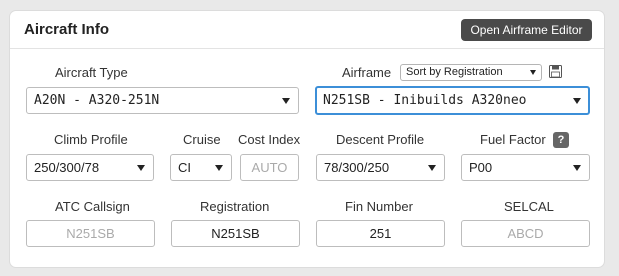 This screenshot has width=619, height=276. I want to click on registration-label: Registration, so click(235, 206).